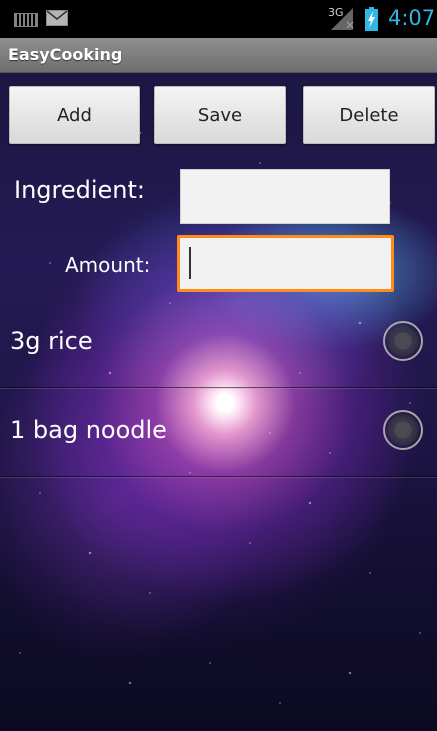 The height and width of the screenshot is (731, 437). Describe the element at coordinates (342, 19) in the screenshot. I see `signal-icon` at that location.